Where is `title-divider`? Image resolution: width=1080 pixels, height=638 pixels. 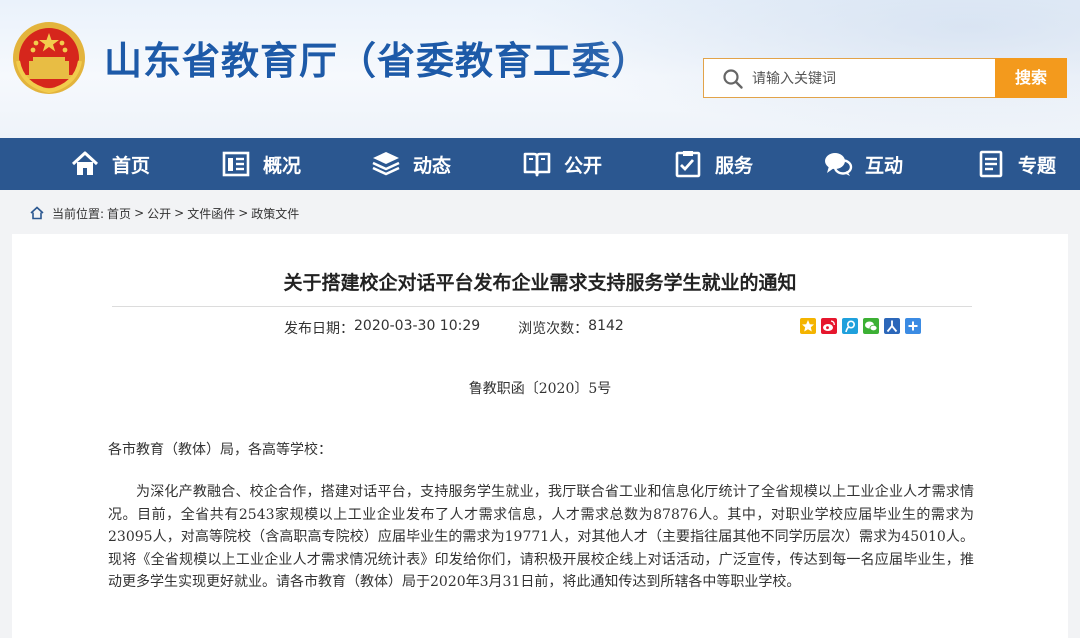 title-divider is located at coordinates (542, 306).